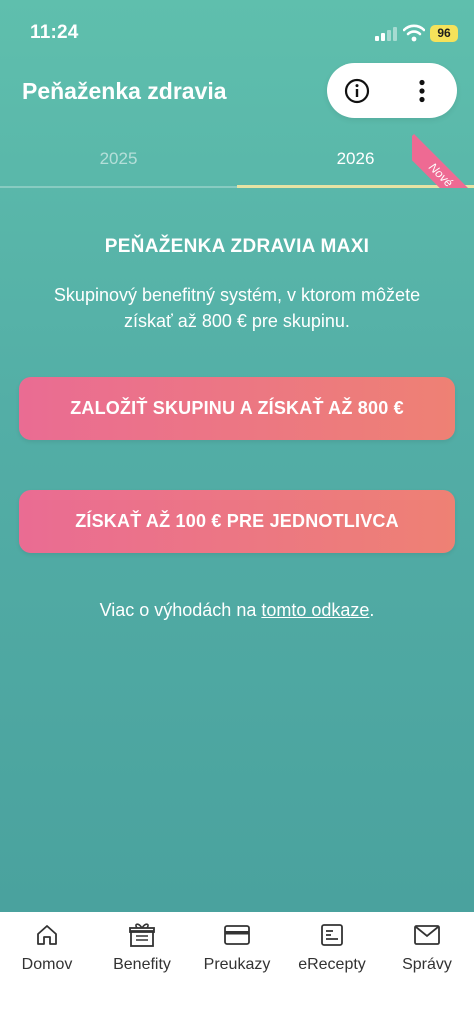 The height and width of the screenshot is (1025, 474). Describe the element at coordinates (180, 610) in the screenshot. I see `more-info-prefix: Viac o výhodách na` at that location.